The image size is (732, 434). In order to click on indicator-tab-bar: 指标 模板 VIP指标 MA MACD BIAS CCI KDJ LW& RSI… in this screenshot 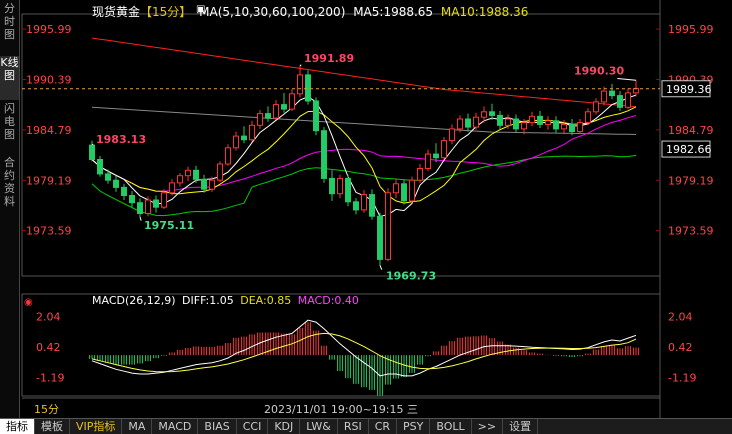, I will do `click(366, 426)`.